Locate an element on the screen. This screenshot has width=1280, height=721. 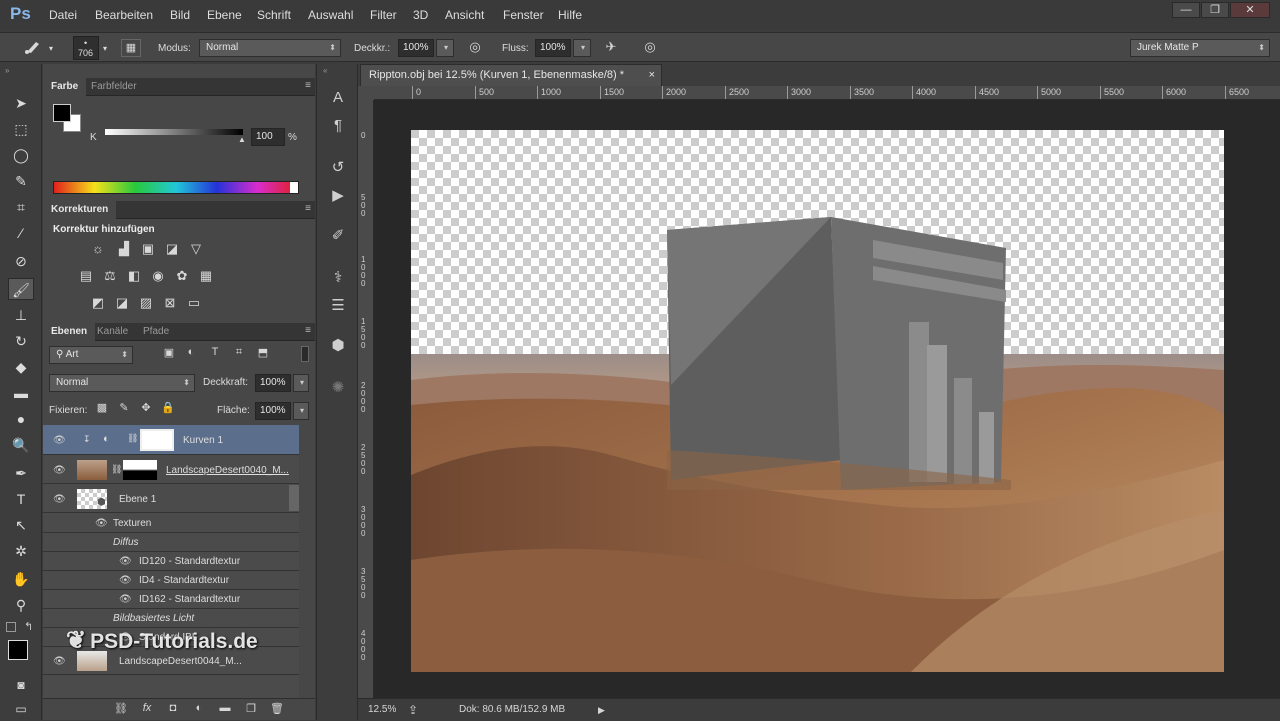
color-spectrum-bar is located at coordinates (176, 187).